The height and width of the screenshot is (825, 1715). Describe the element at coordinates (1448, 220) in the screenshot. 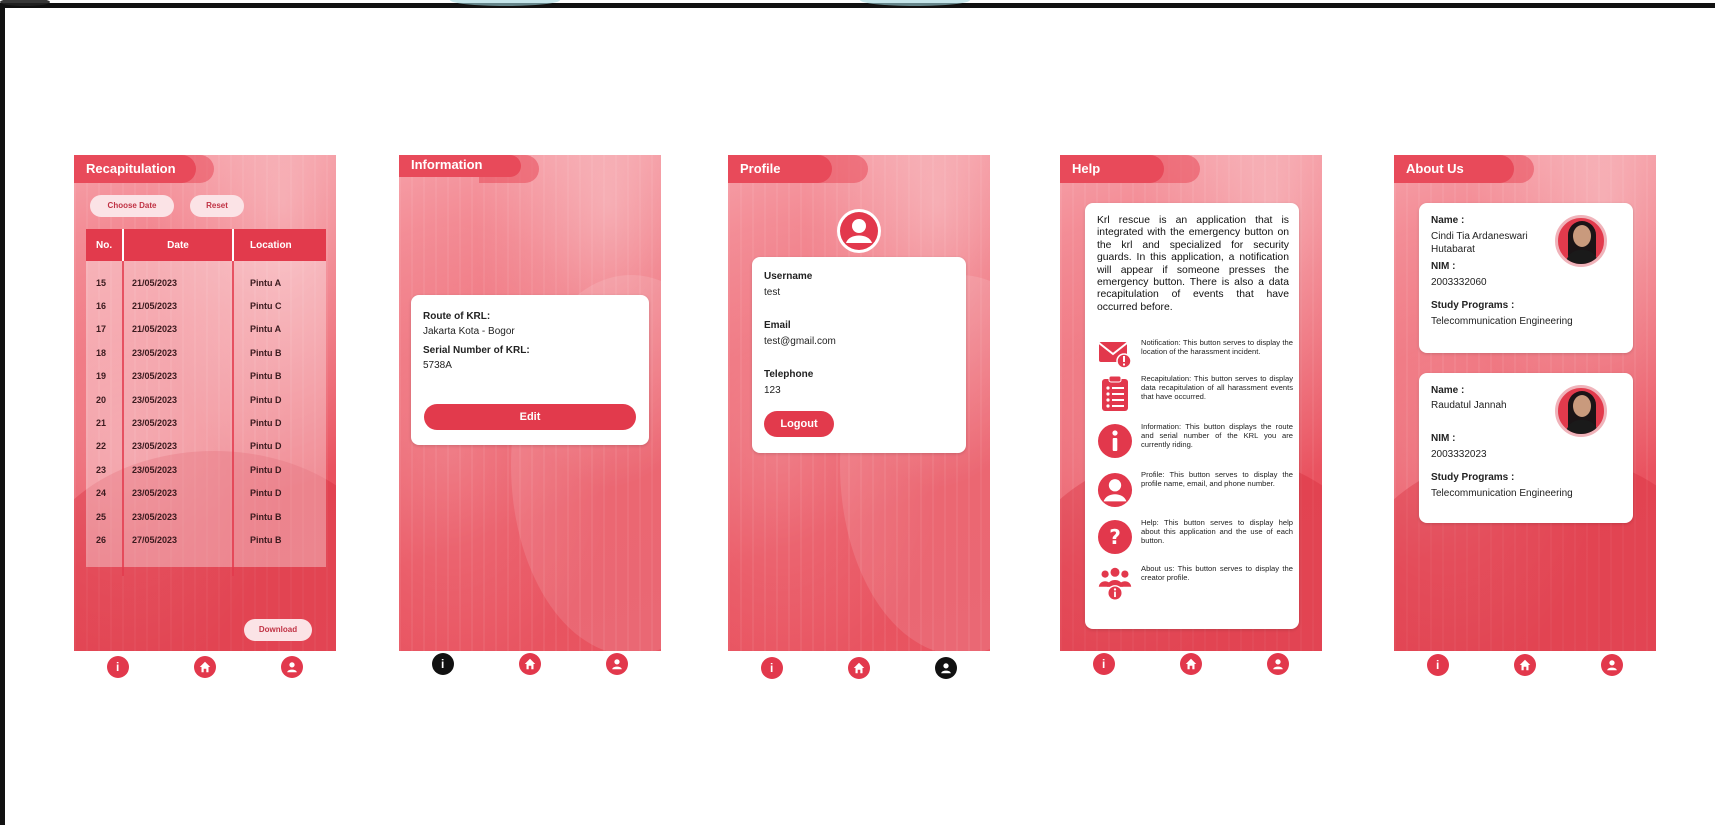

I see `name-label: Name :` at that location.